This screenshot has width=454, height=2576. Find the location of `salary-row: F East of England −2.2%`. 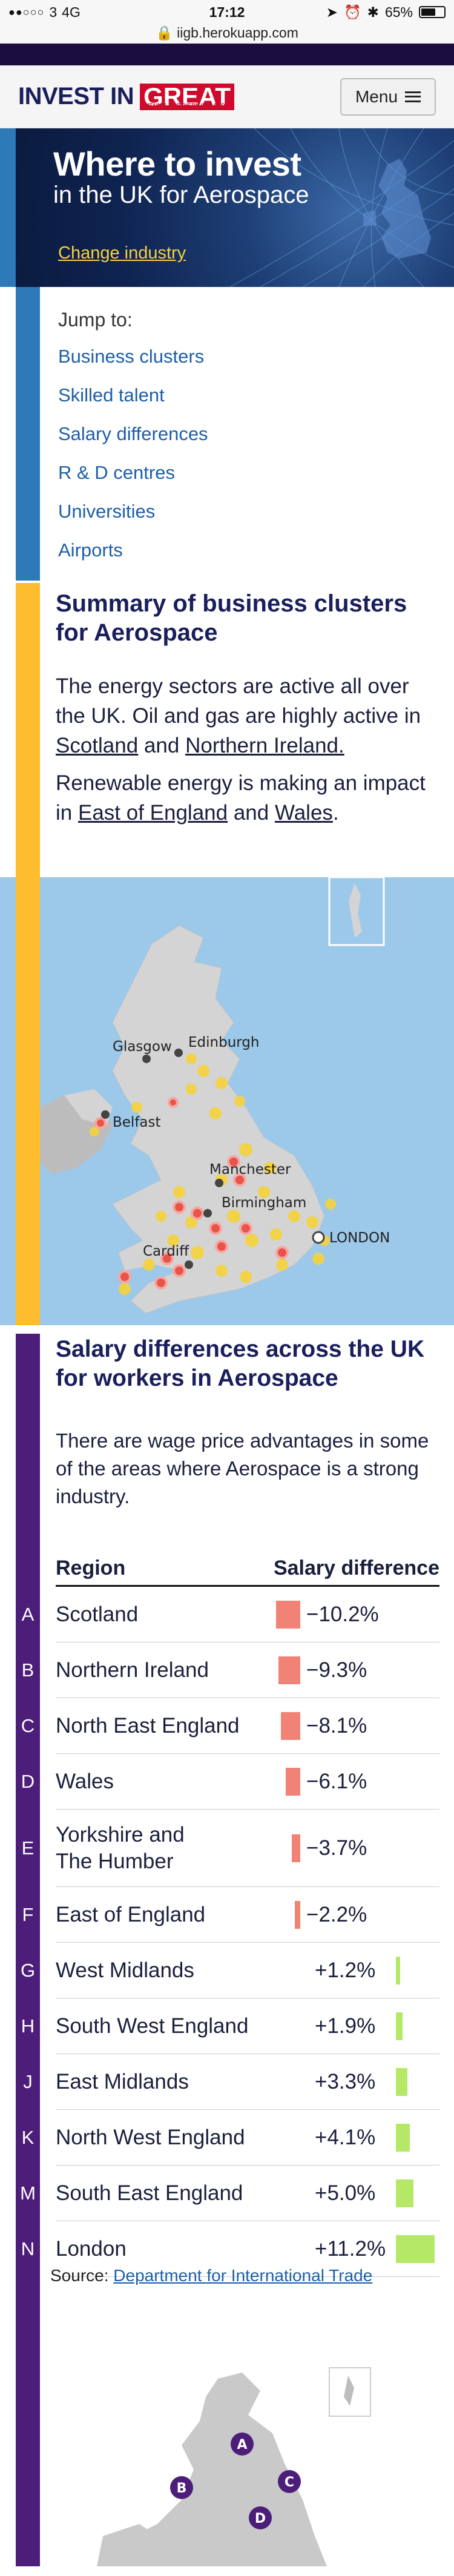

salary-row: F East of England −2.2% is located at coordinates (227, 1915).